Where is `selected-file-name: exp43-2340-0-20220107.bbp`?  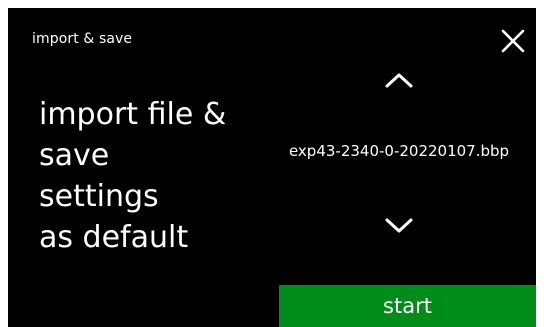 selected-file-name: exp43-2340-0-20220107.bbp is located at coordinates (399, 151).